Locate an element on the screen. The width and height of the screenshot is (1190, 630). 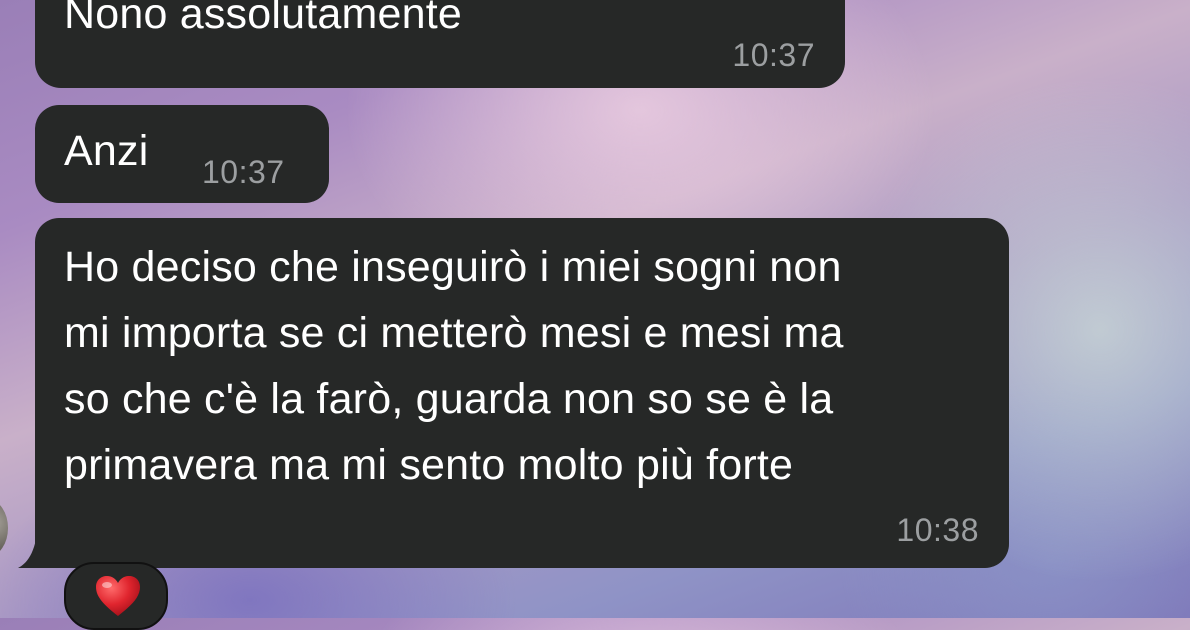
reaction-badge is located at coordinates (116, 596).